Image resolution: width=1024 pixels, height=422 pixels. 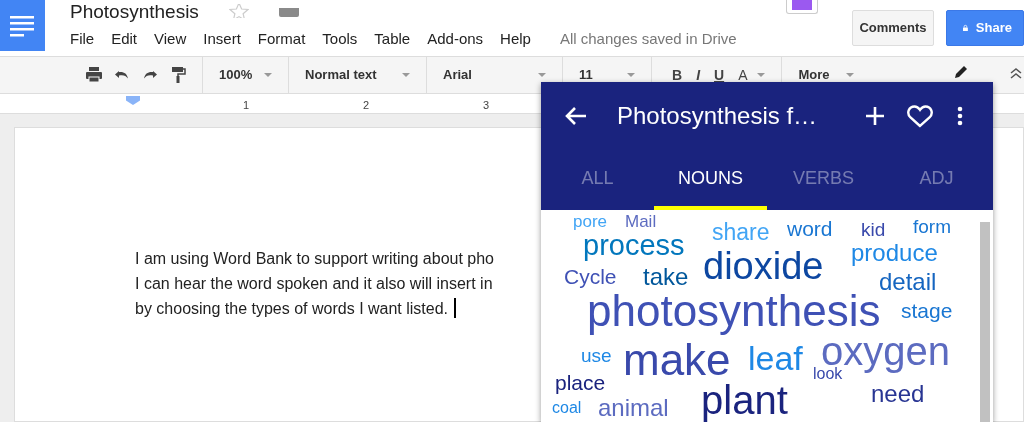 What do you see at coordinates (743, 75) in the screenshot?
I see `text-color-button: A` at bounding box center [743, 75].